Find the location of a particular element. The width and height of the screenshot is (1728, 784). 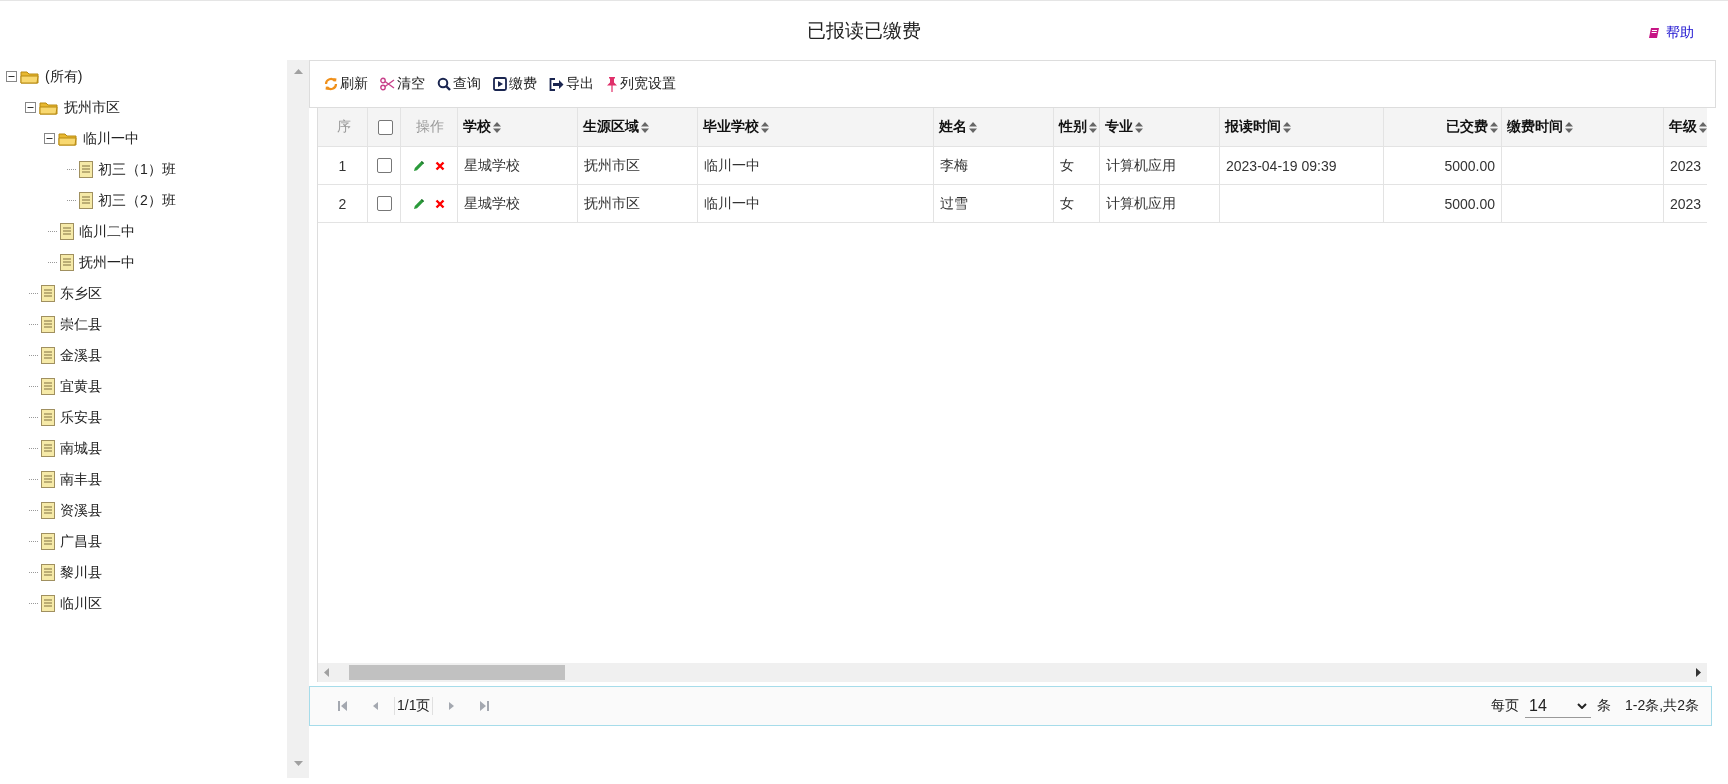

column-header: 年级 is located at coordinates (1683, 127).